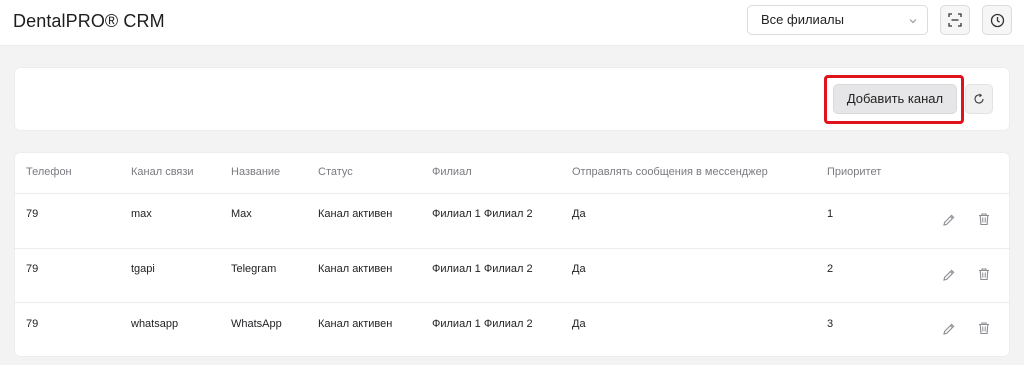  I want to click on column-header-status: Статус, so click(335, 172).